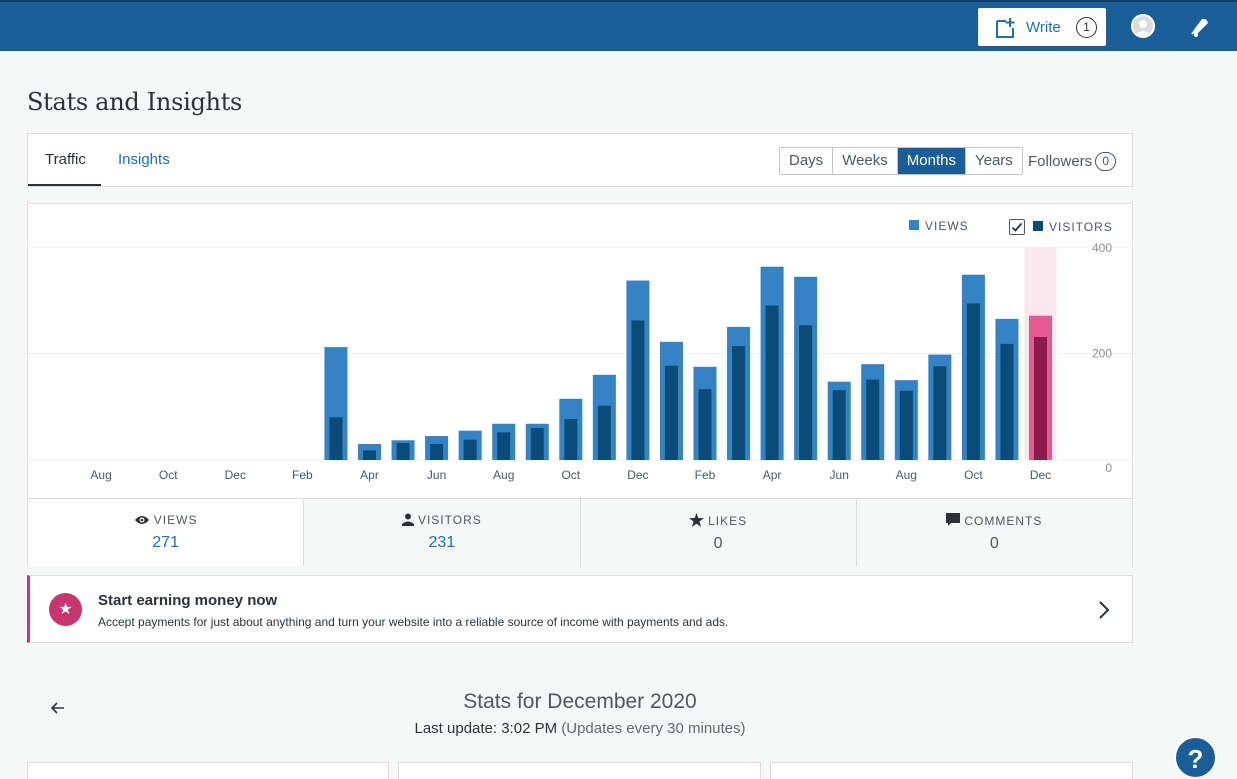  What do you see at coordinates (993, 532) in the screenshot?
I see `tile-comments: COMMENTS 0` at bounding box center [993, 532].